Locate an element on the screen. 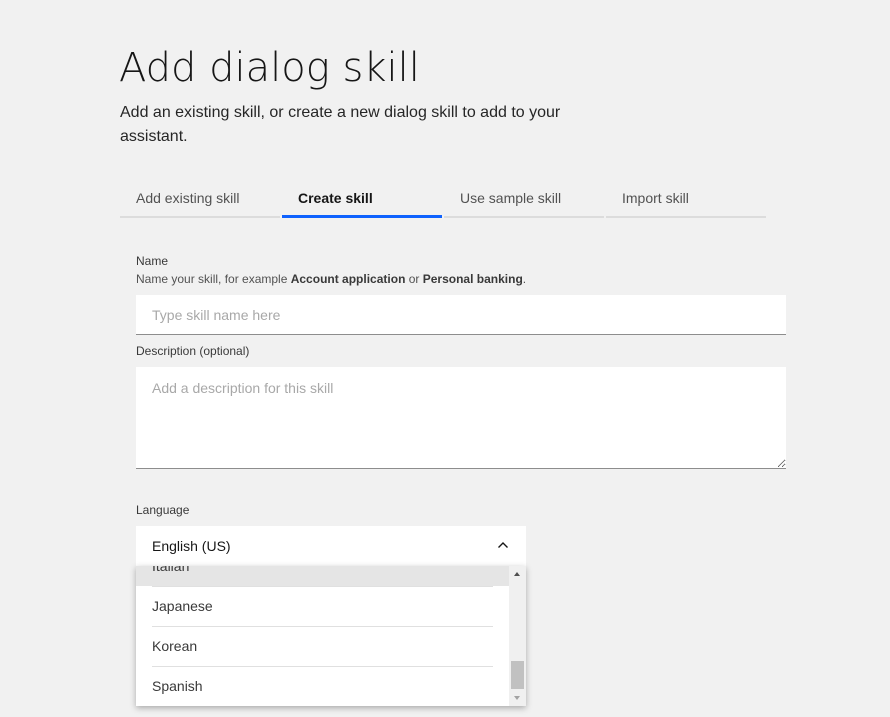 The height and width of the screenshot is (717, 890). language-option-korean: Korean is located at coordinates (322, 646).